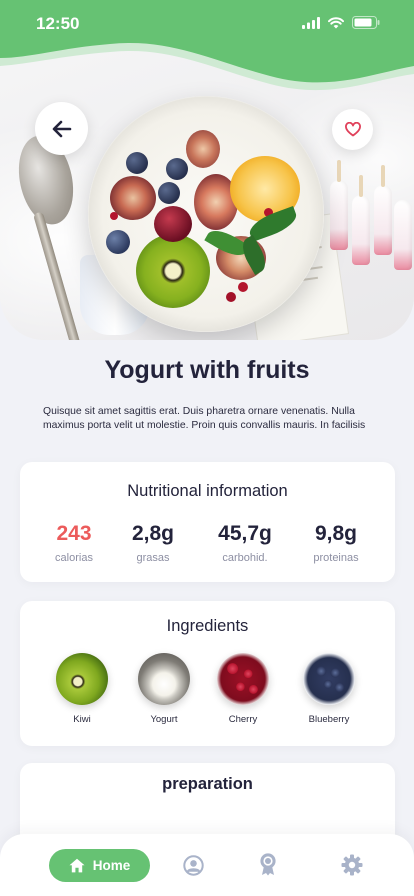  Describe the element at coordinates (243, 679) in the screenshot. I see `cherry-image` at that location.